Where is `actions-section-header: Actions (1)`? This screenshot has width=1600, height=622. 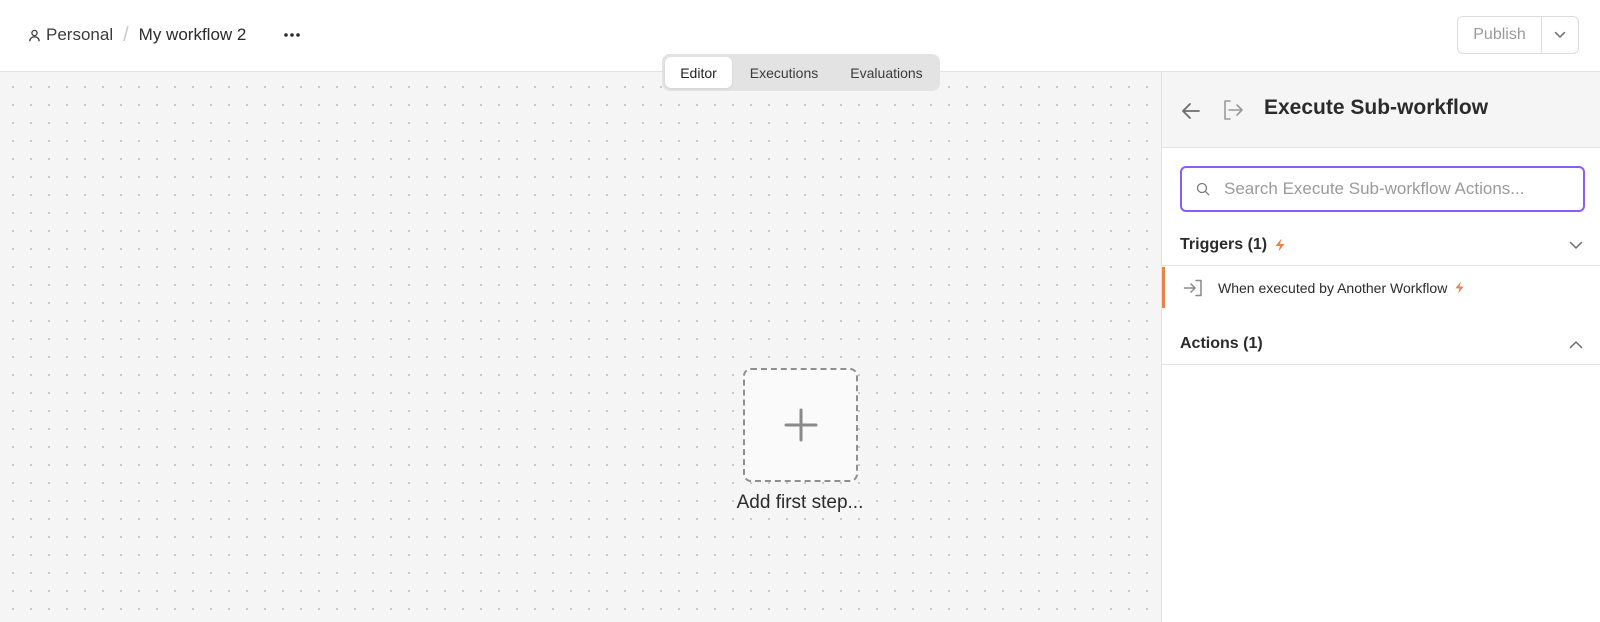 actions-section-header: Actions (1) is located at coordinates (1381, 346).